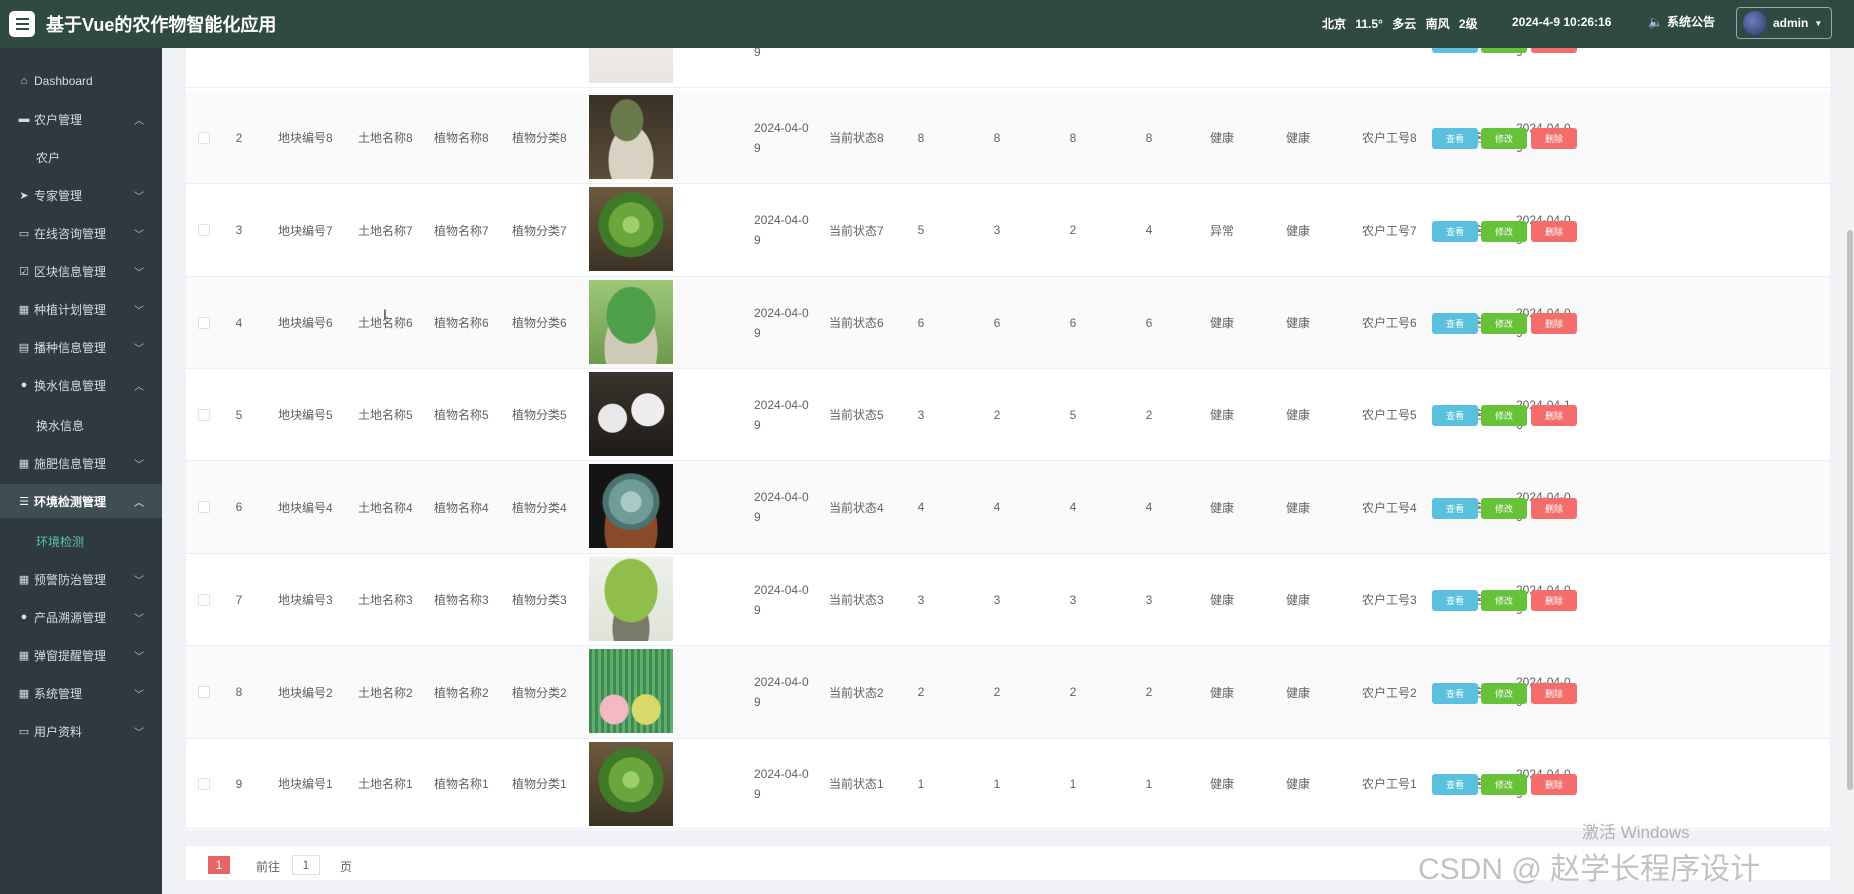 This screenshot has width=1854, height=894. I want to click on sidebar-item-2: 农户, so click(81, 157).